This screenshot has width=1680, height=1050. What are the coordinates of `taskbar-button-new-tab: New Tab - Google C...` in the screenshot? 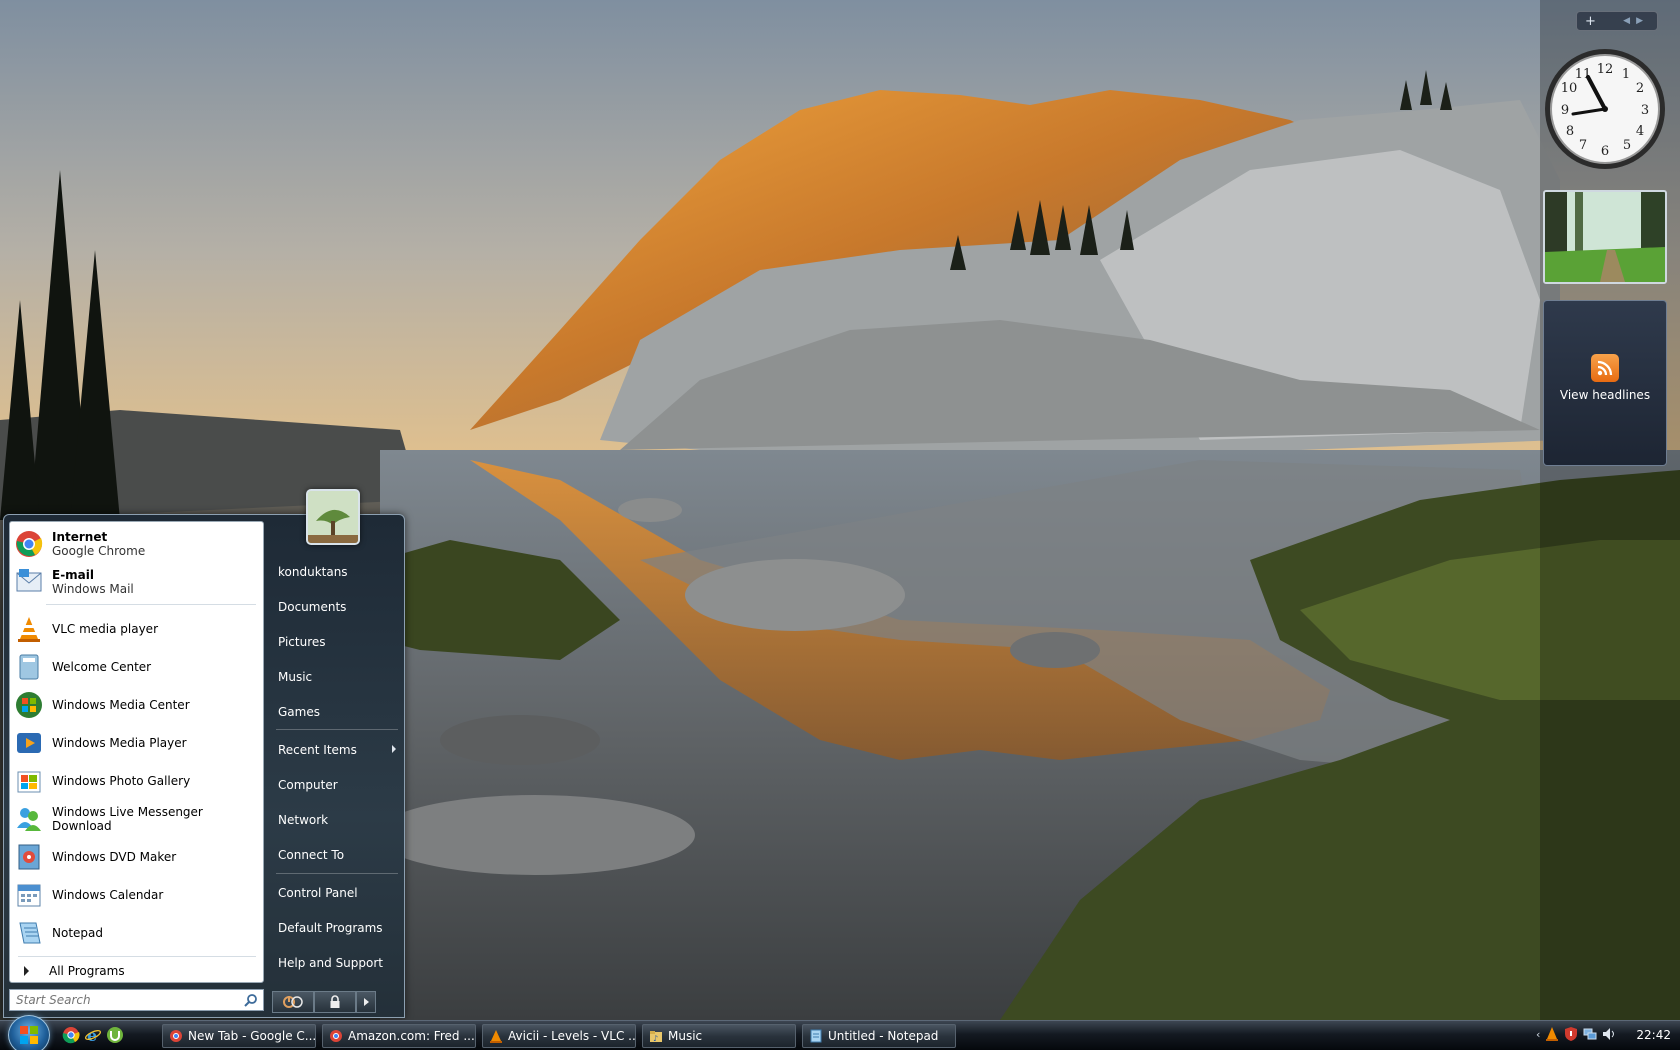 It's located at (239, 1036).